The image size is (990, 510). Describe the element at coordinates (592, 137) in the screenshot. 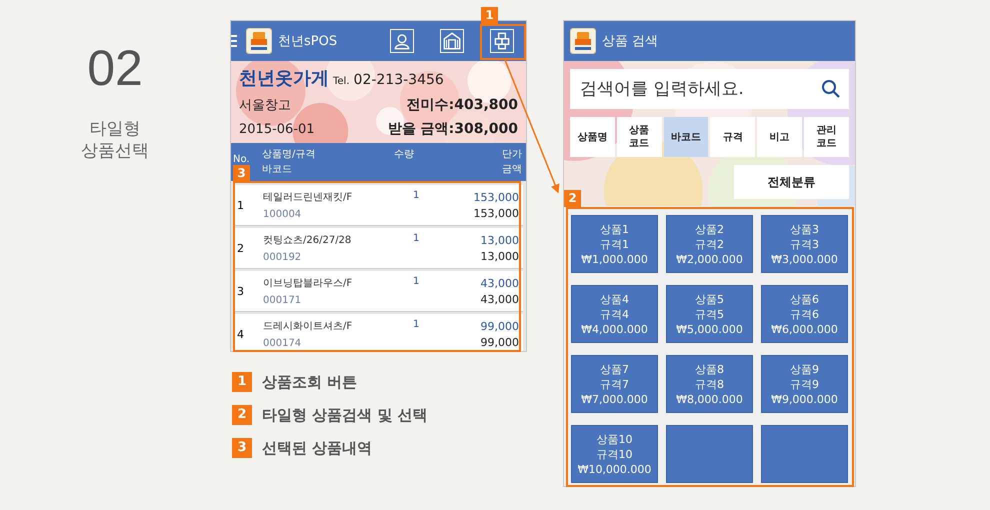

I see `filter-tab: 상품명` at that location.